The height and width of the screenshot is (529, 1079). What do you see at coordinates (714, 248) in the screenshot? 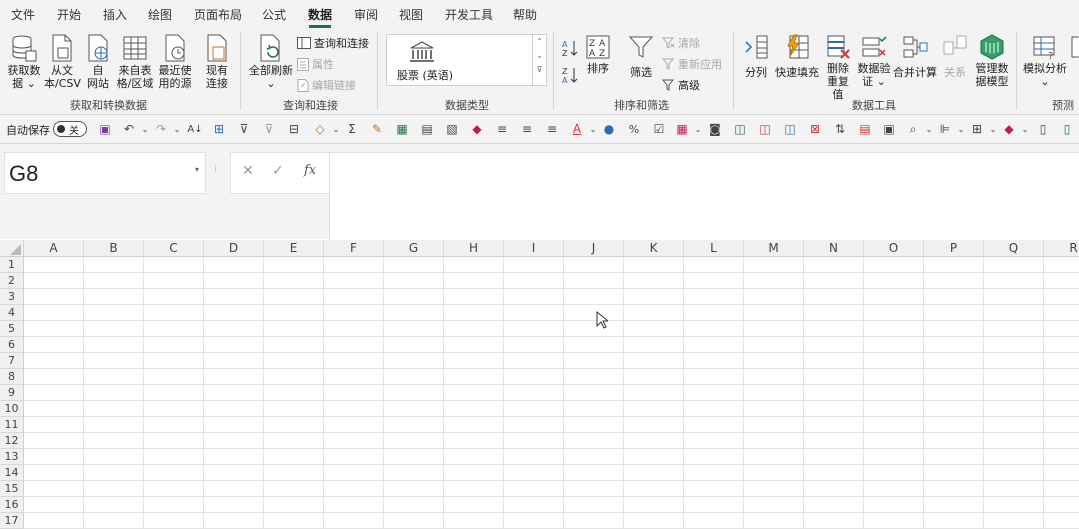
I see `column-header-l: L` at bounding box center [714, 248].